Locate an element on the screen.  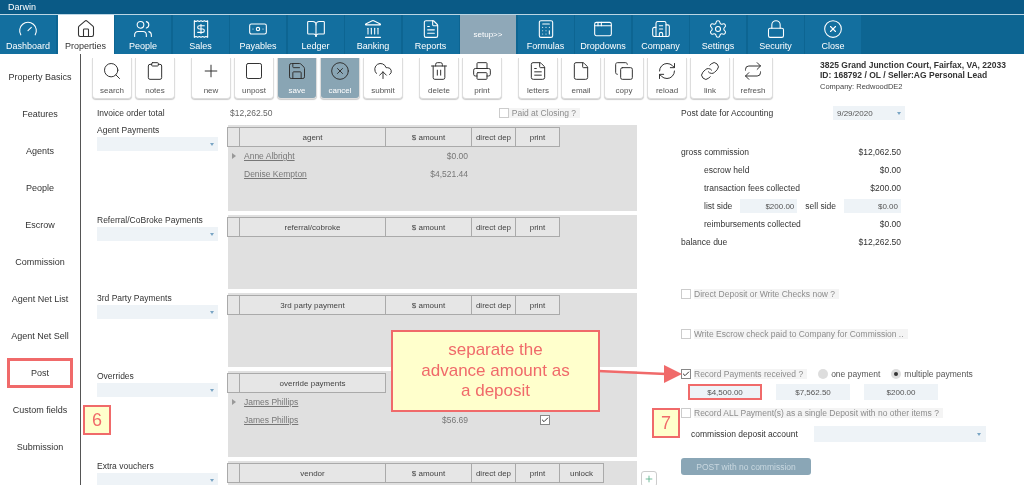
account-dropdown is located at coordinates (900, 434).